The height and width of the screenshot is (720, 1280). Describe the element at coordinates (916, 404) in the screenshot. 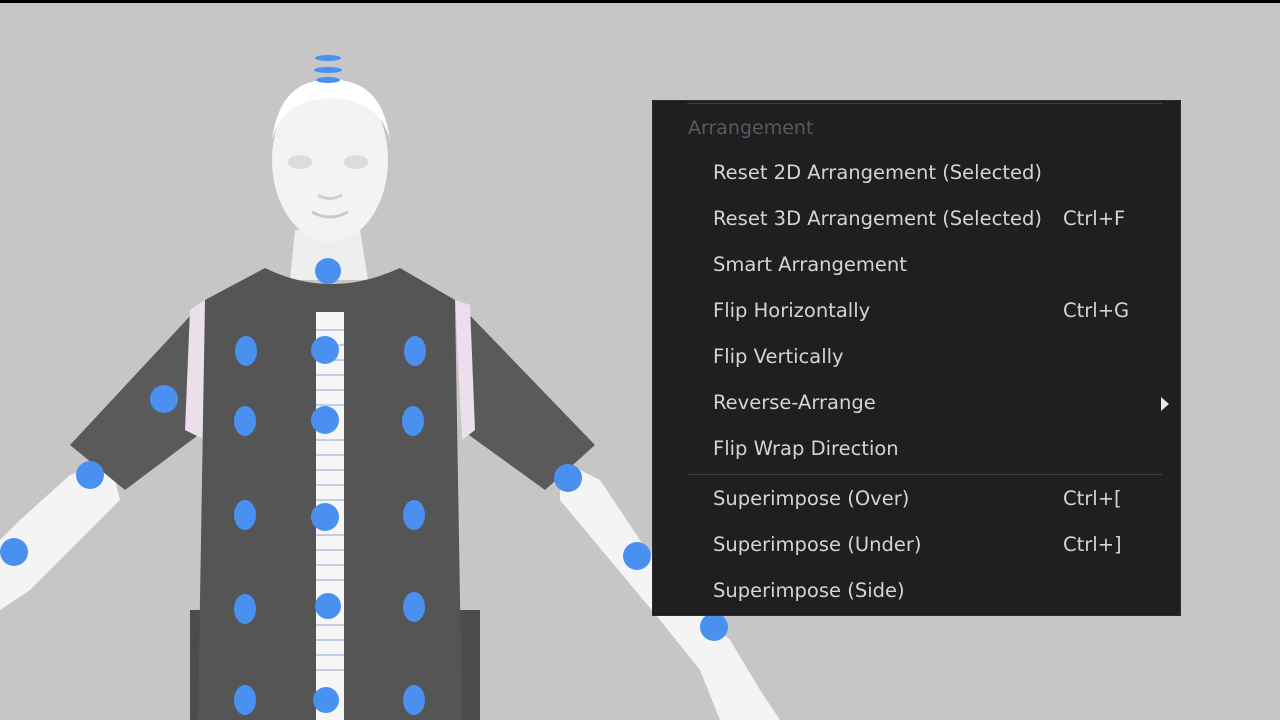

I see `menu-item-reverse-arrange: Reverse-Arrange` at that location.